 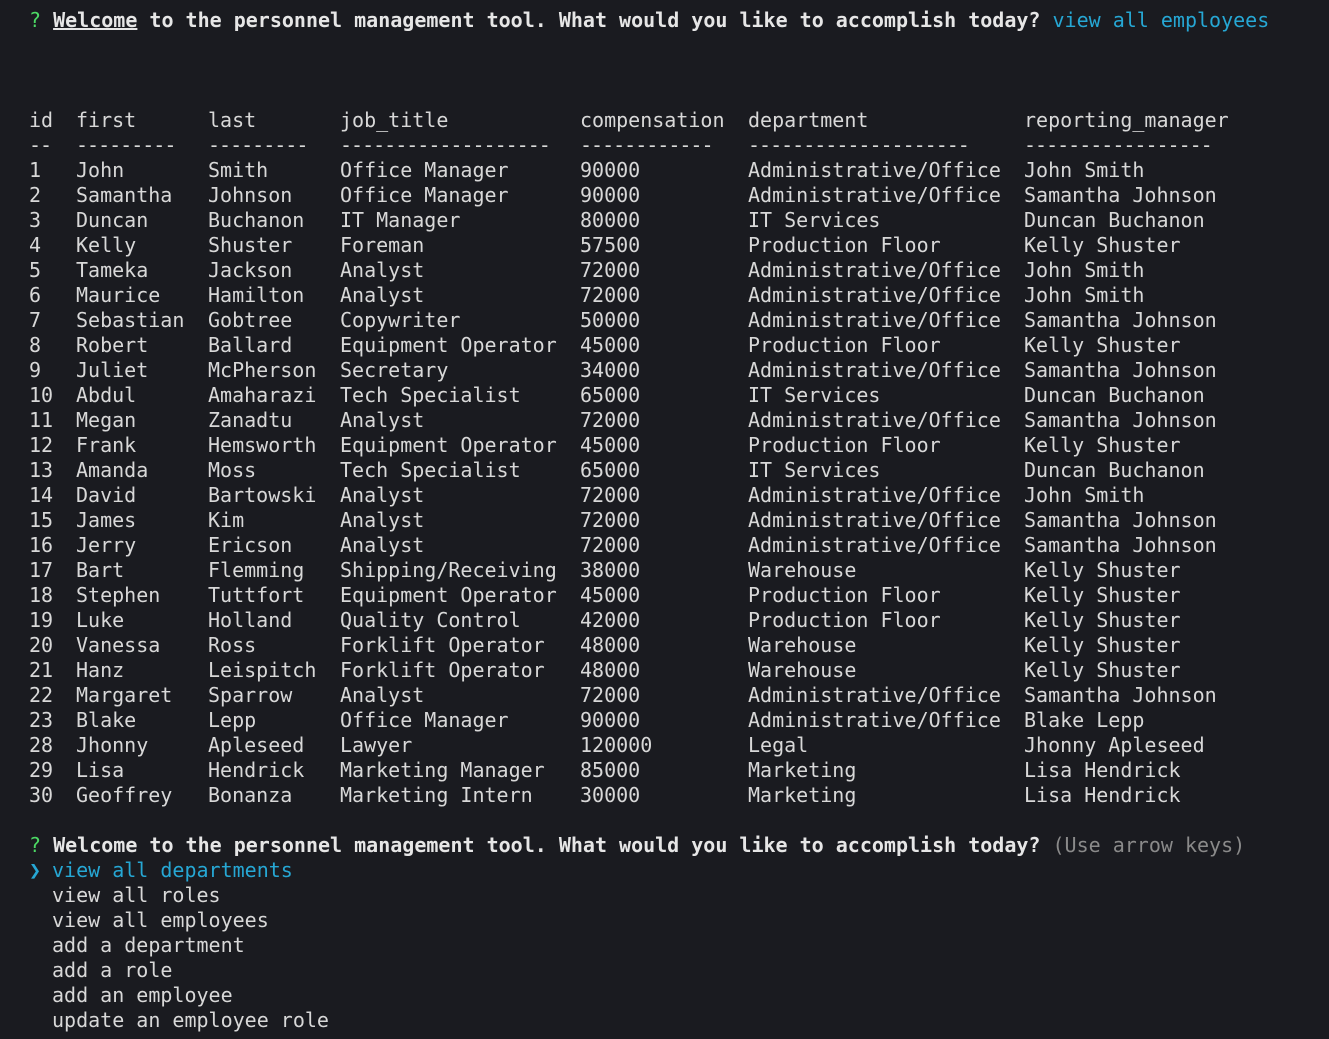 What do you see at coordinates (118, 595) in the screenshot?
I see `cell-first: Stephen` at bounding box center [118, 595].